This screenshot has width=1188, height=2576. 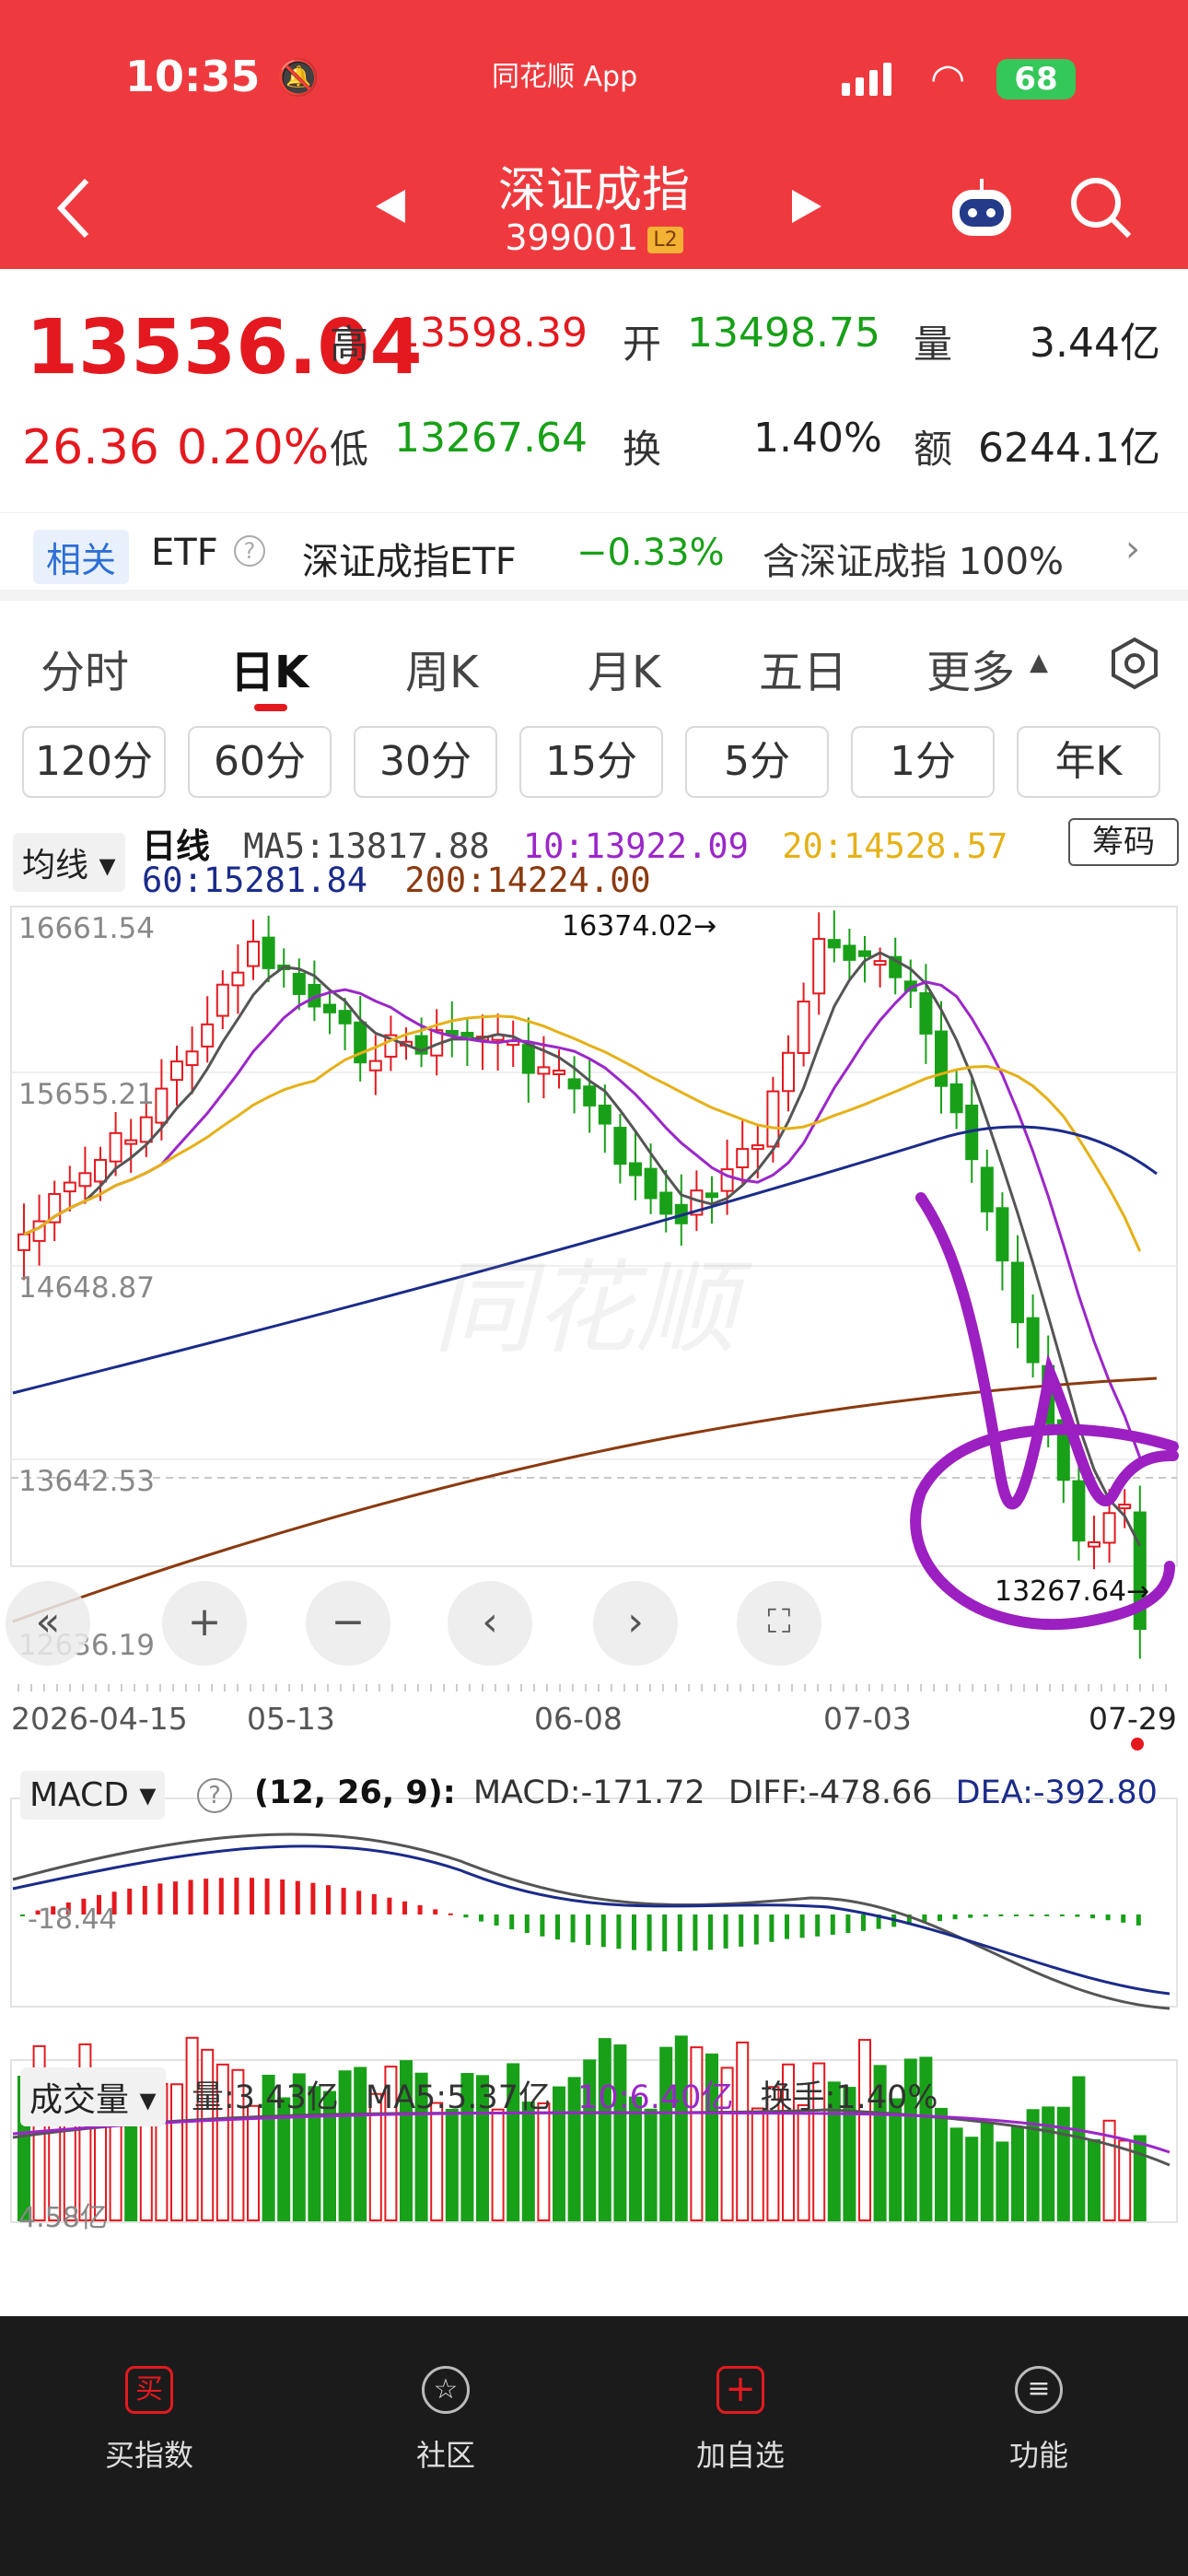 I want to click on tab-more: 更多, so click(x=970, y=668).